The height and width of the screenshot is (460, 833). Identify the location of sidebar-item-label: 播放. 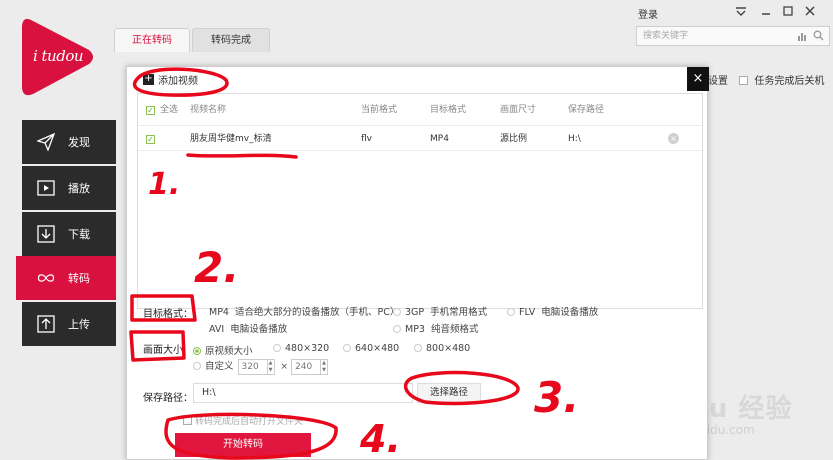
(79, 188).